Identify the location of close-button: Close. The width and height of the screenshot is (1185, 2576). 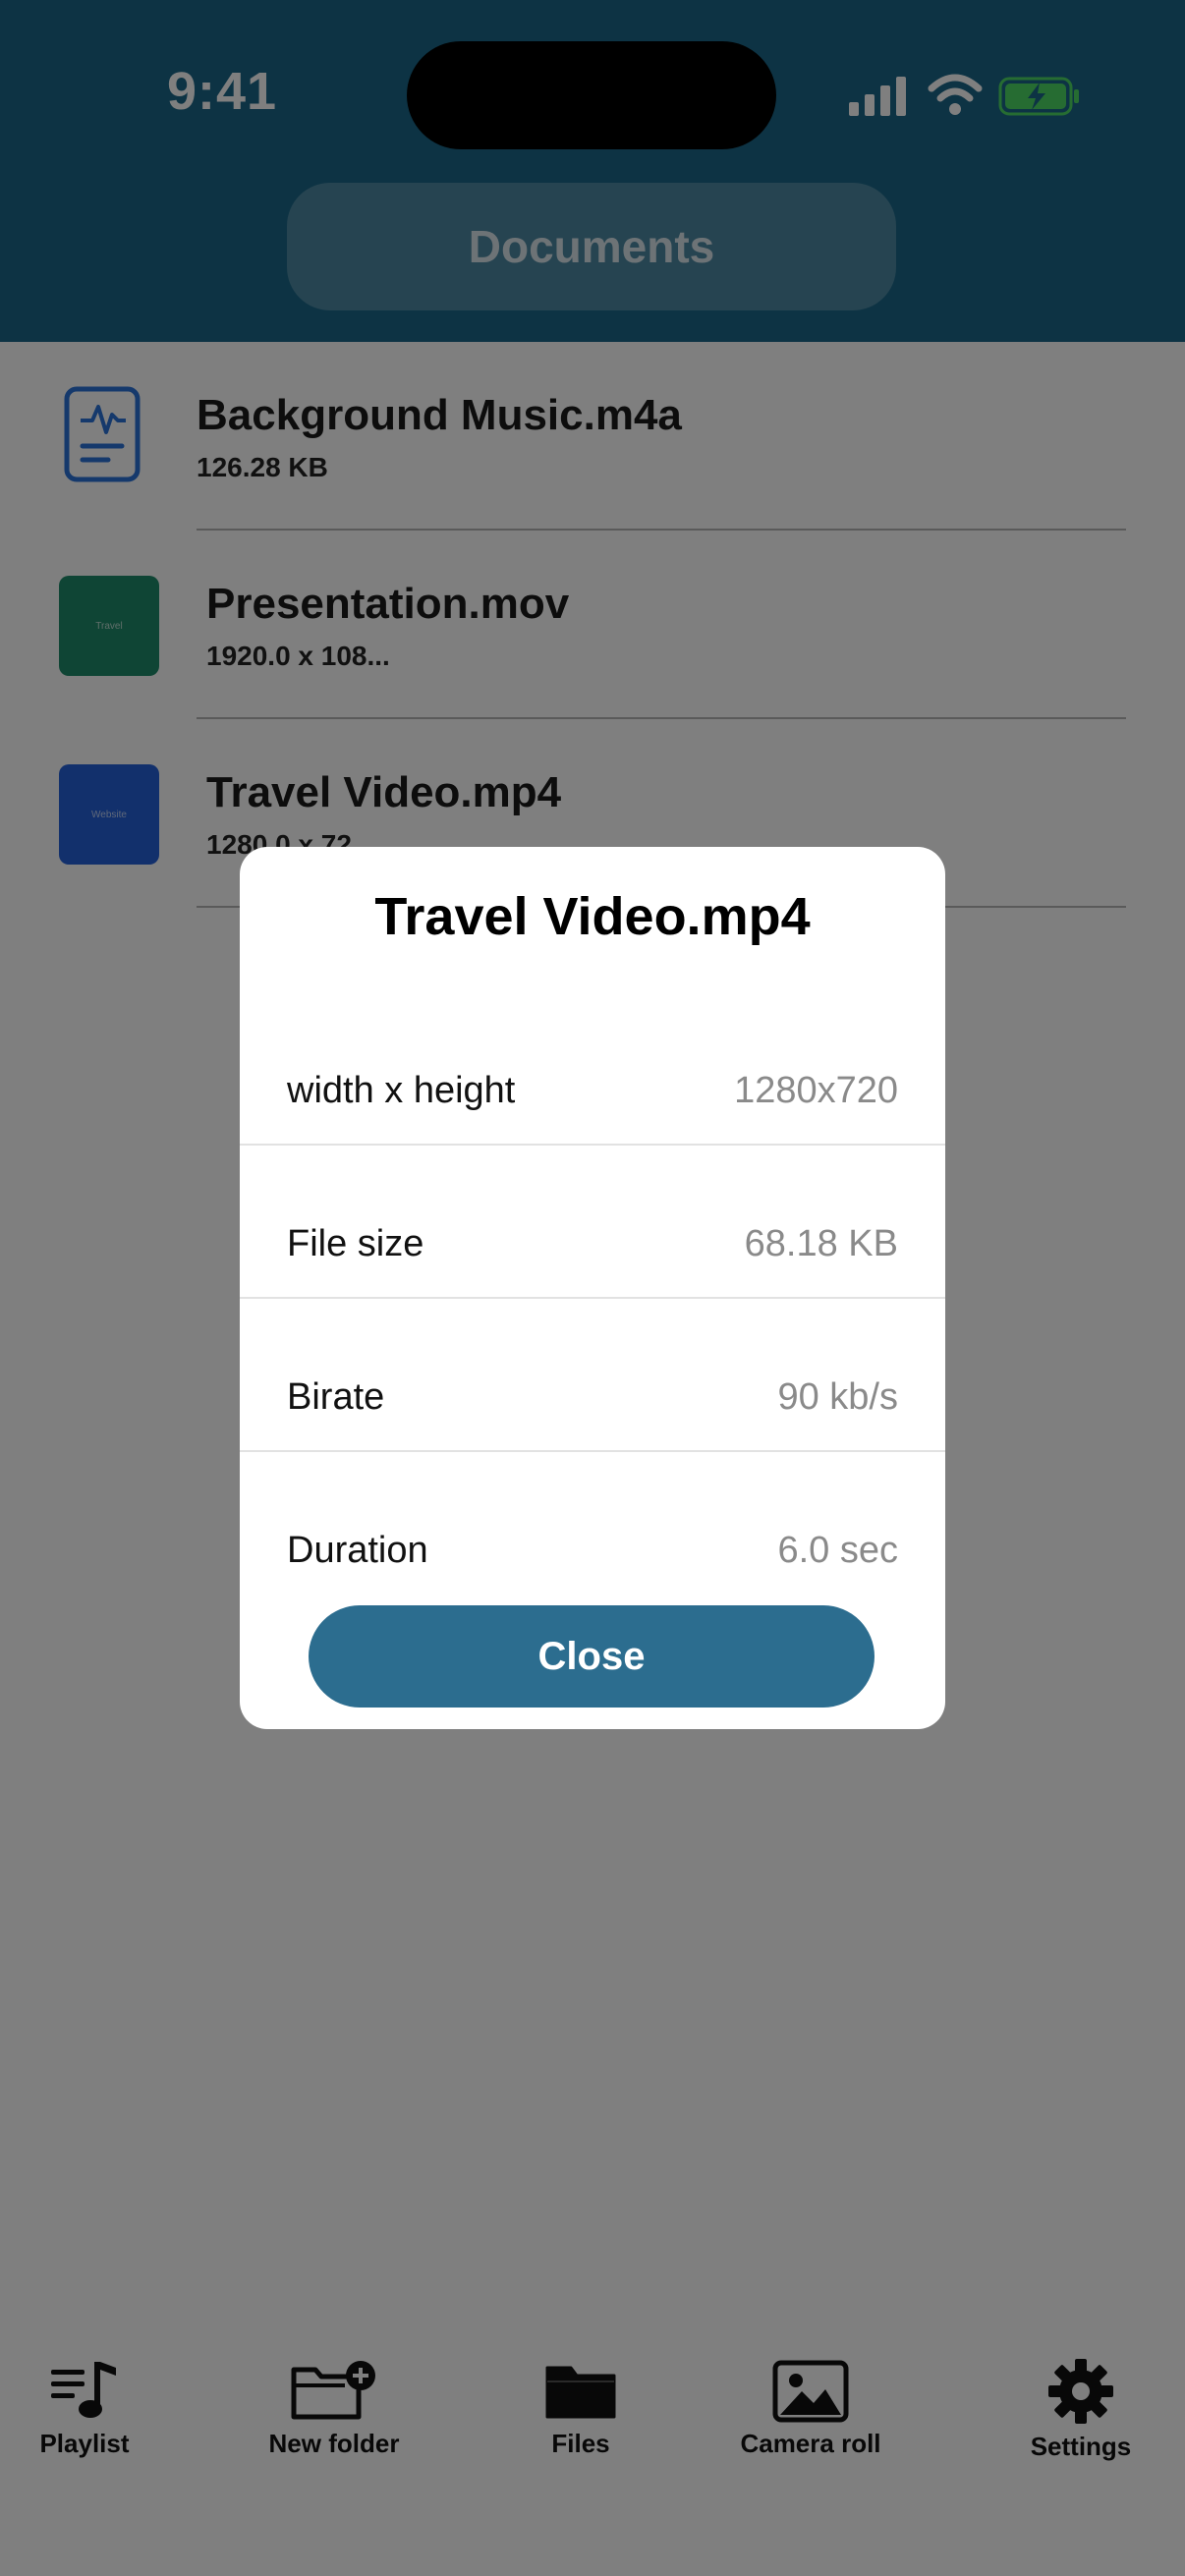
(592, 1656).